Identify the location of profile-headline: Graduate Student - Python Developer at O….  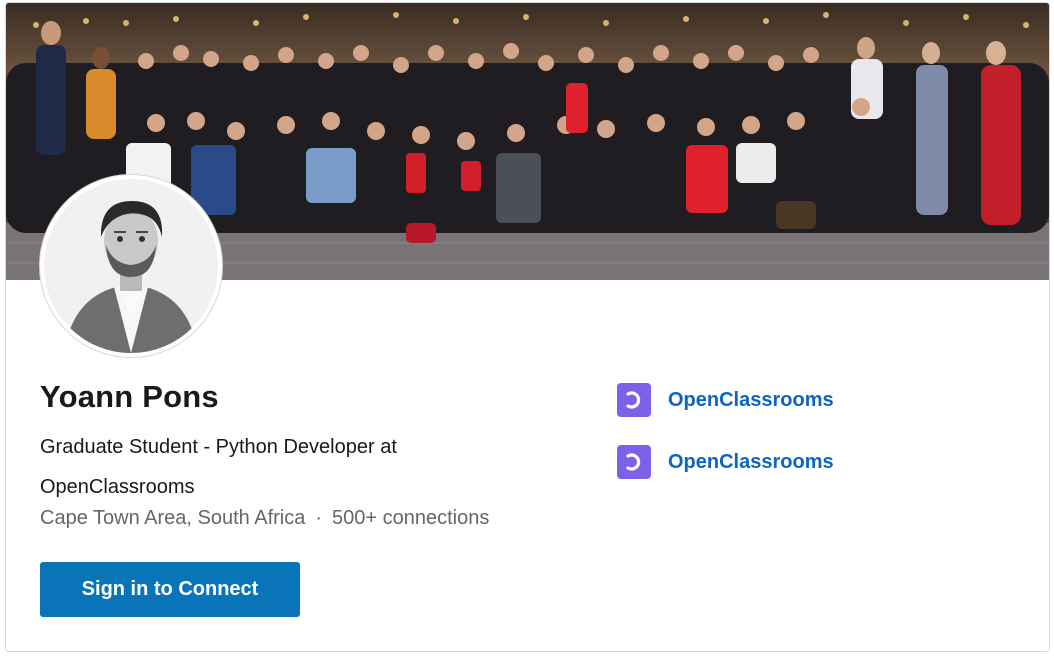
(218, 467).